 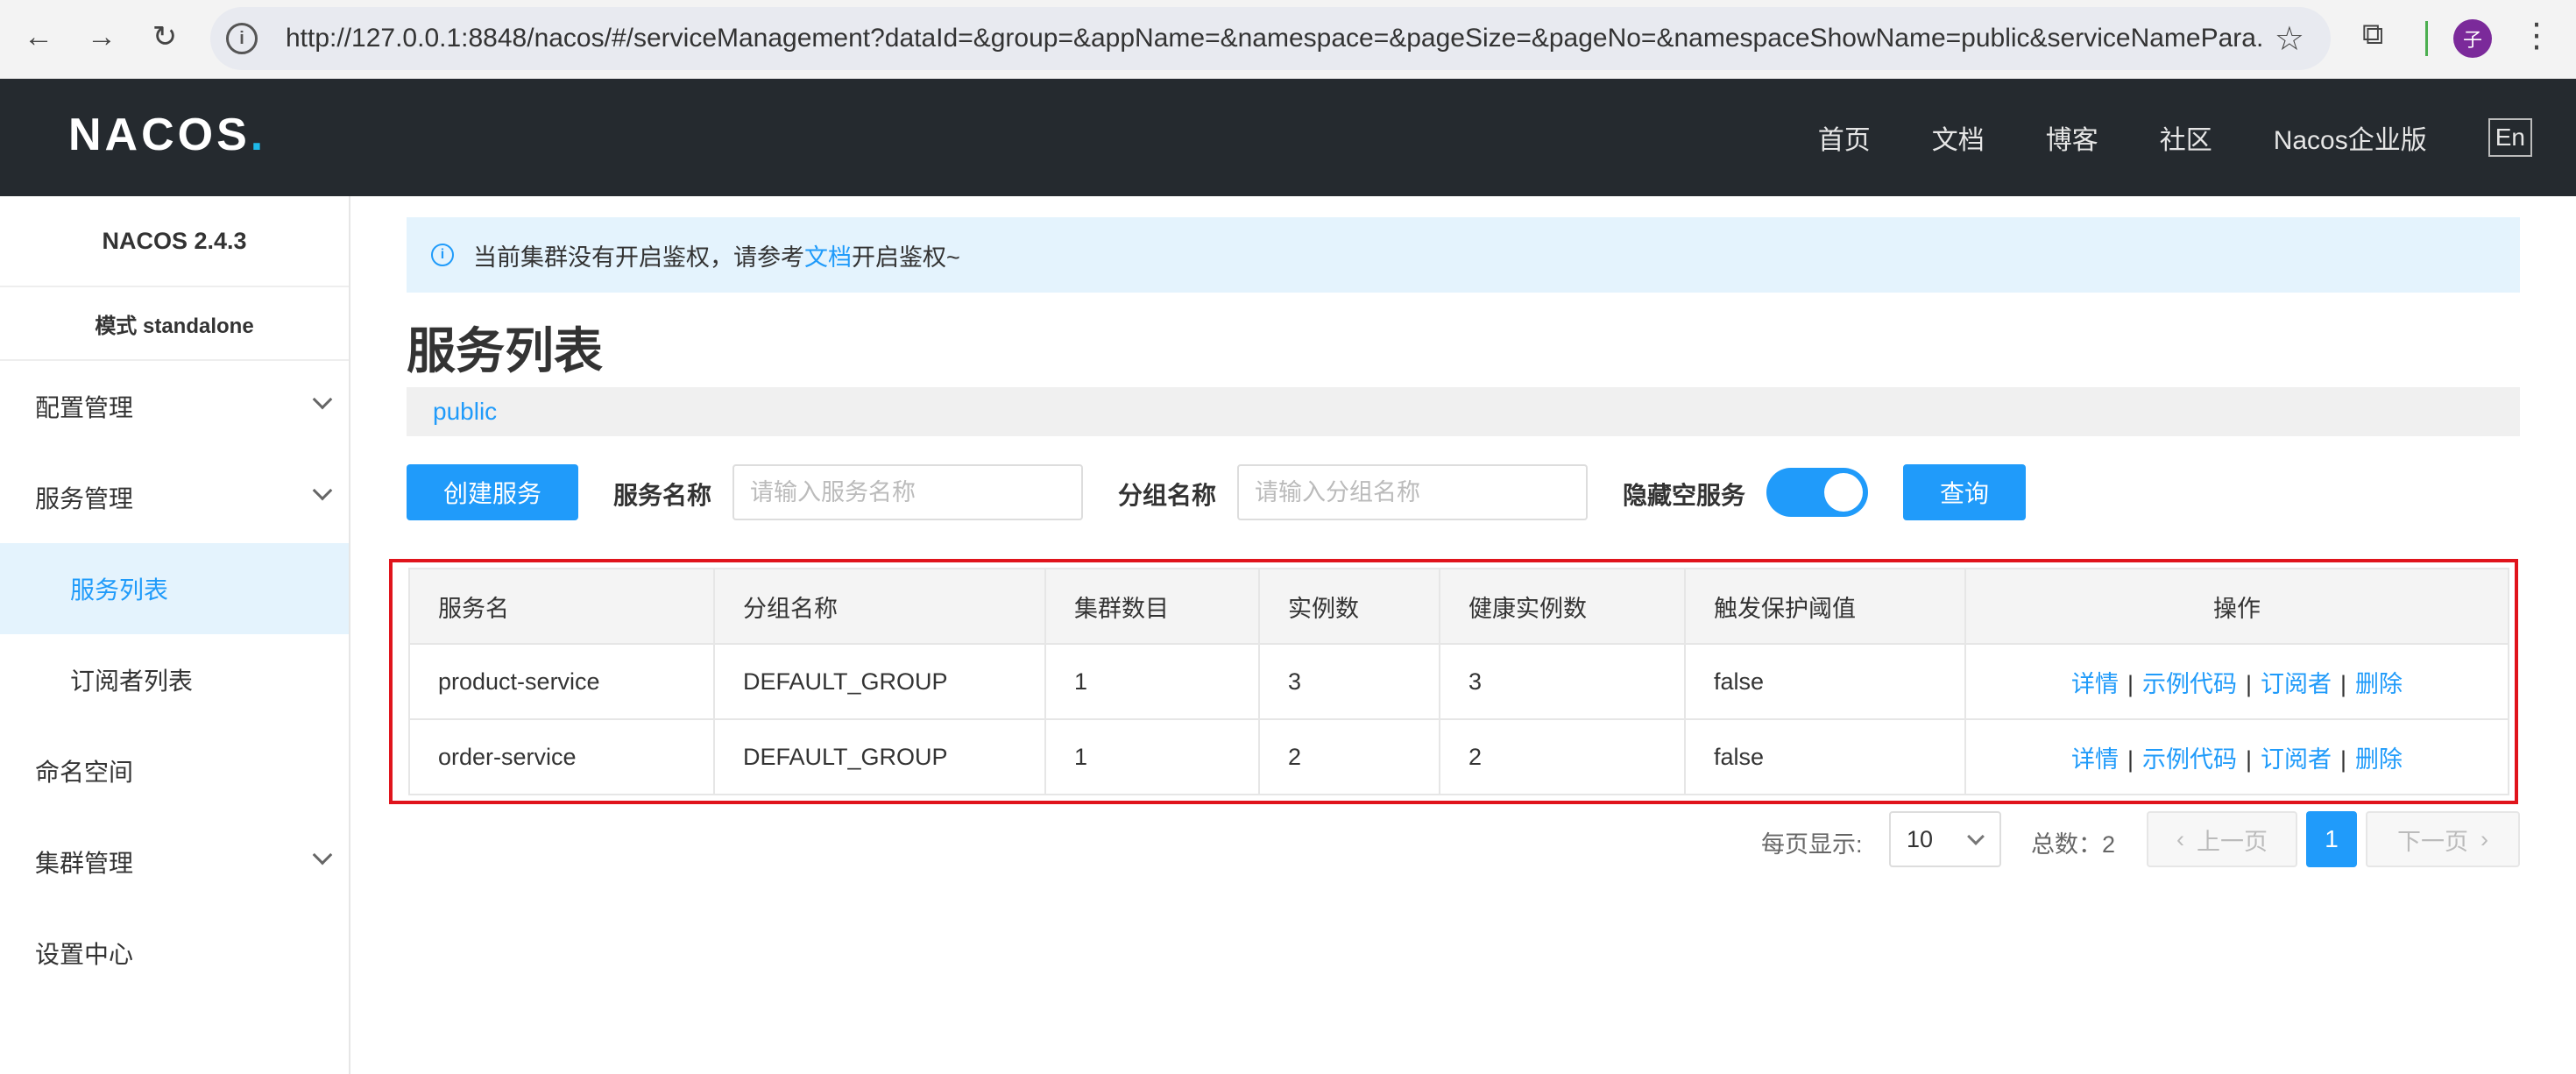 I want to click on group-name-label: 分组名称, so click(x=1167, y=495).